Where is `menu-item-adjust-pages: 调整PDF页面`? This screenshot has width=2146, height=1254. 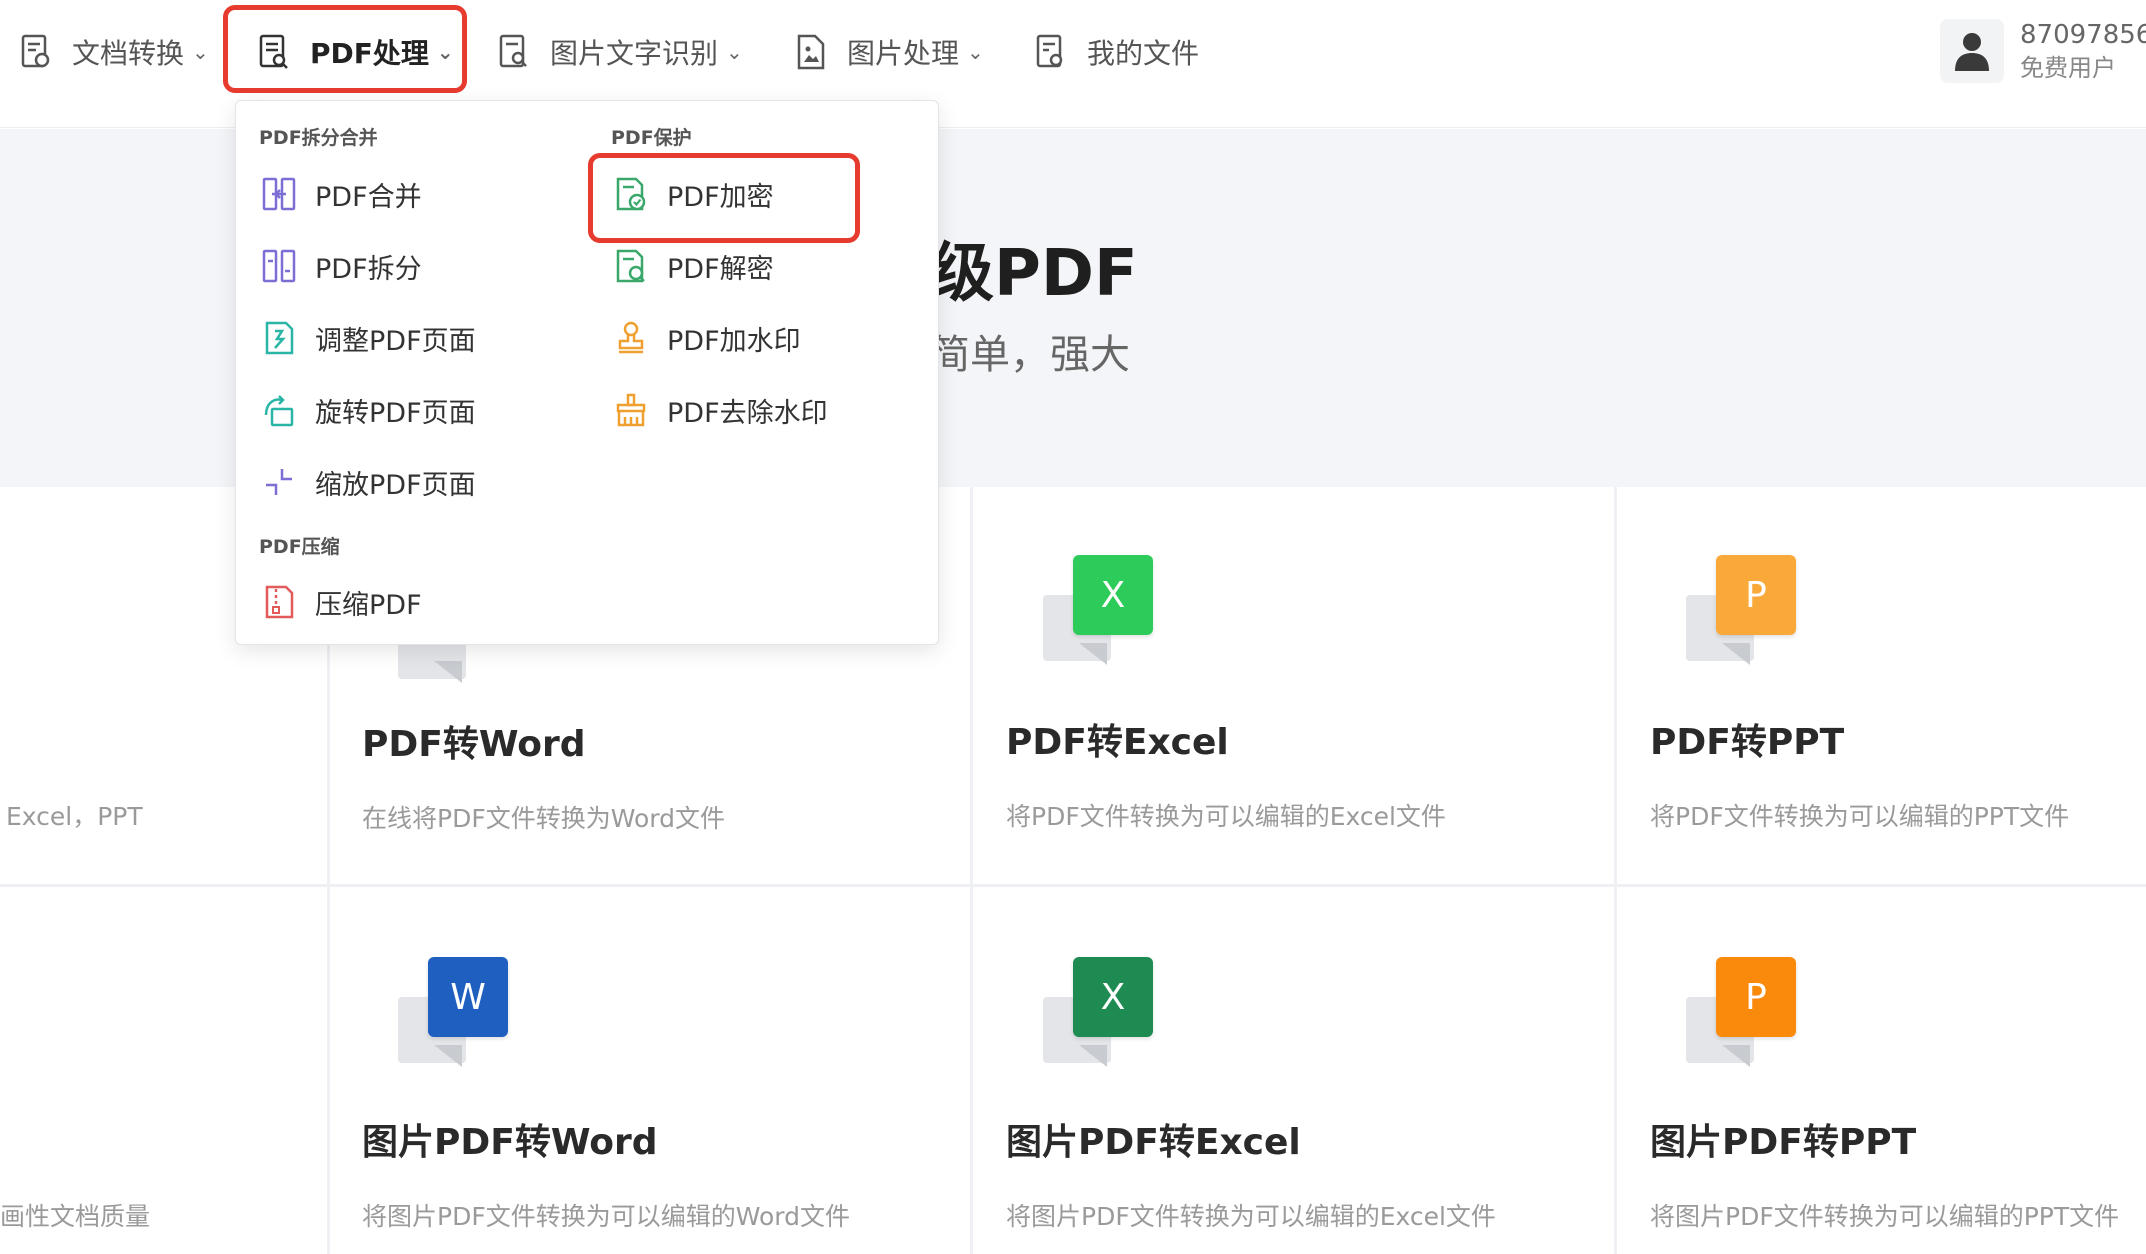
menu-item-adjust-pages: 调整PDF页面 is located at coordinates (368, 338).